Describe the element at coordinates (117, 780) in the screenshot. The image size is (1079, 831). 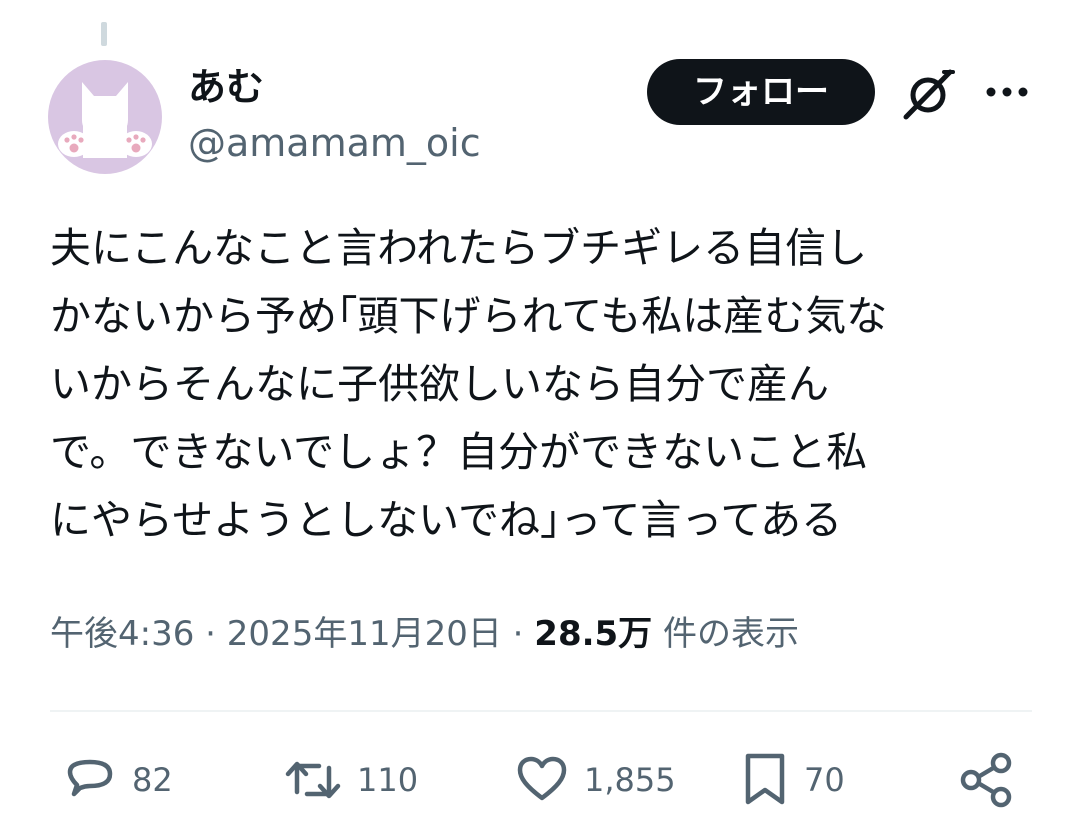
I see `reply-button: 82` at that location.